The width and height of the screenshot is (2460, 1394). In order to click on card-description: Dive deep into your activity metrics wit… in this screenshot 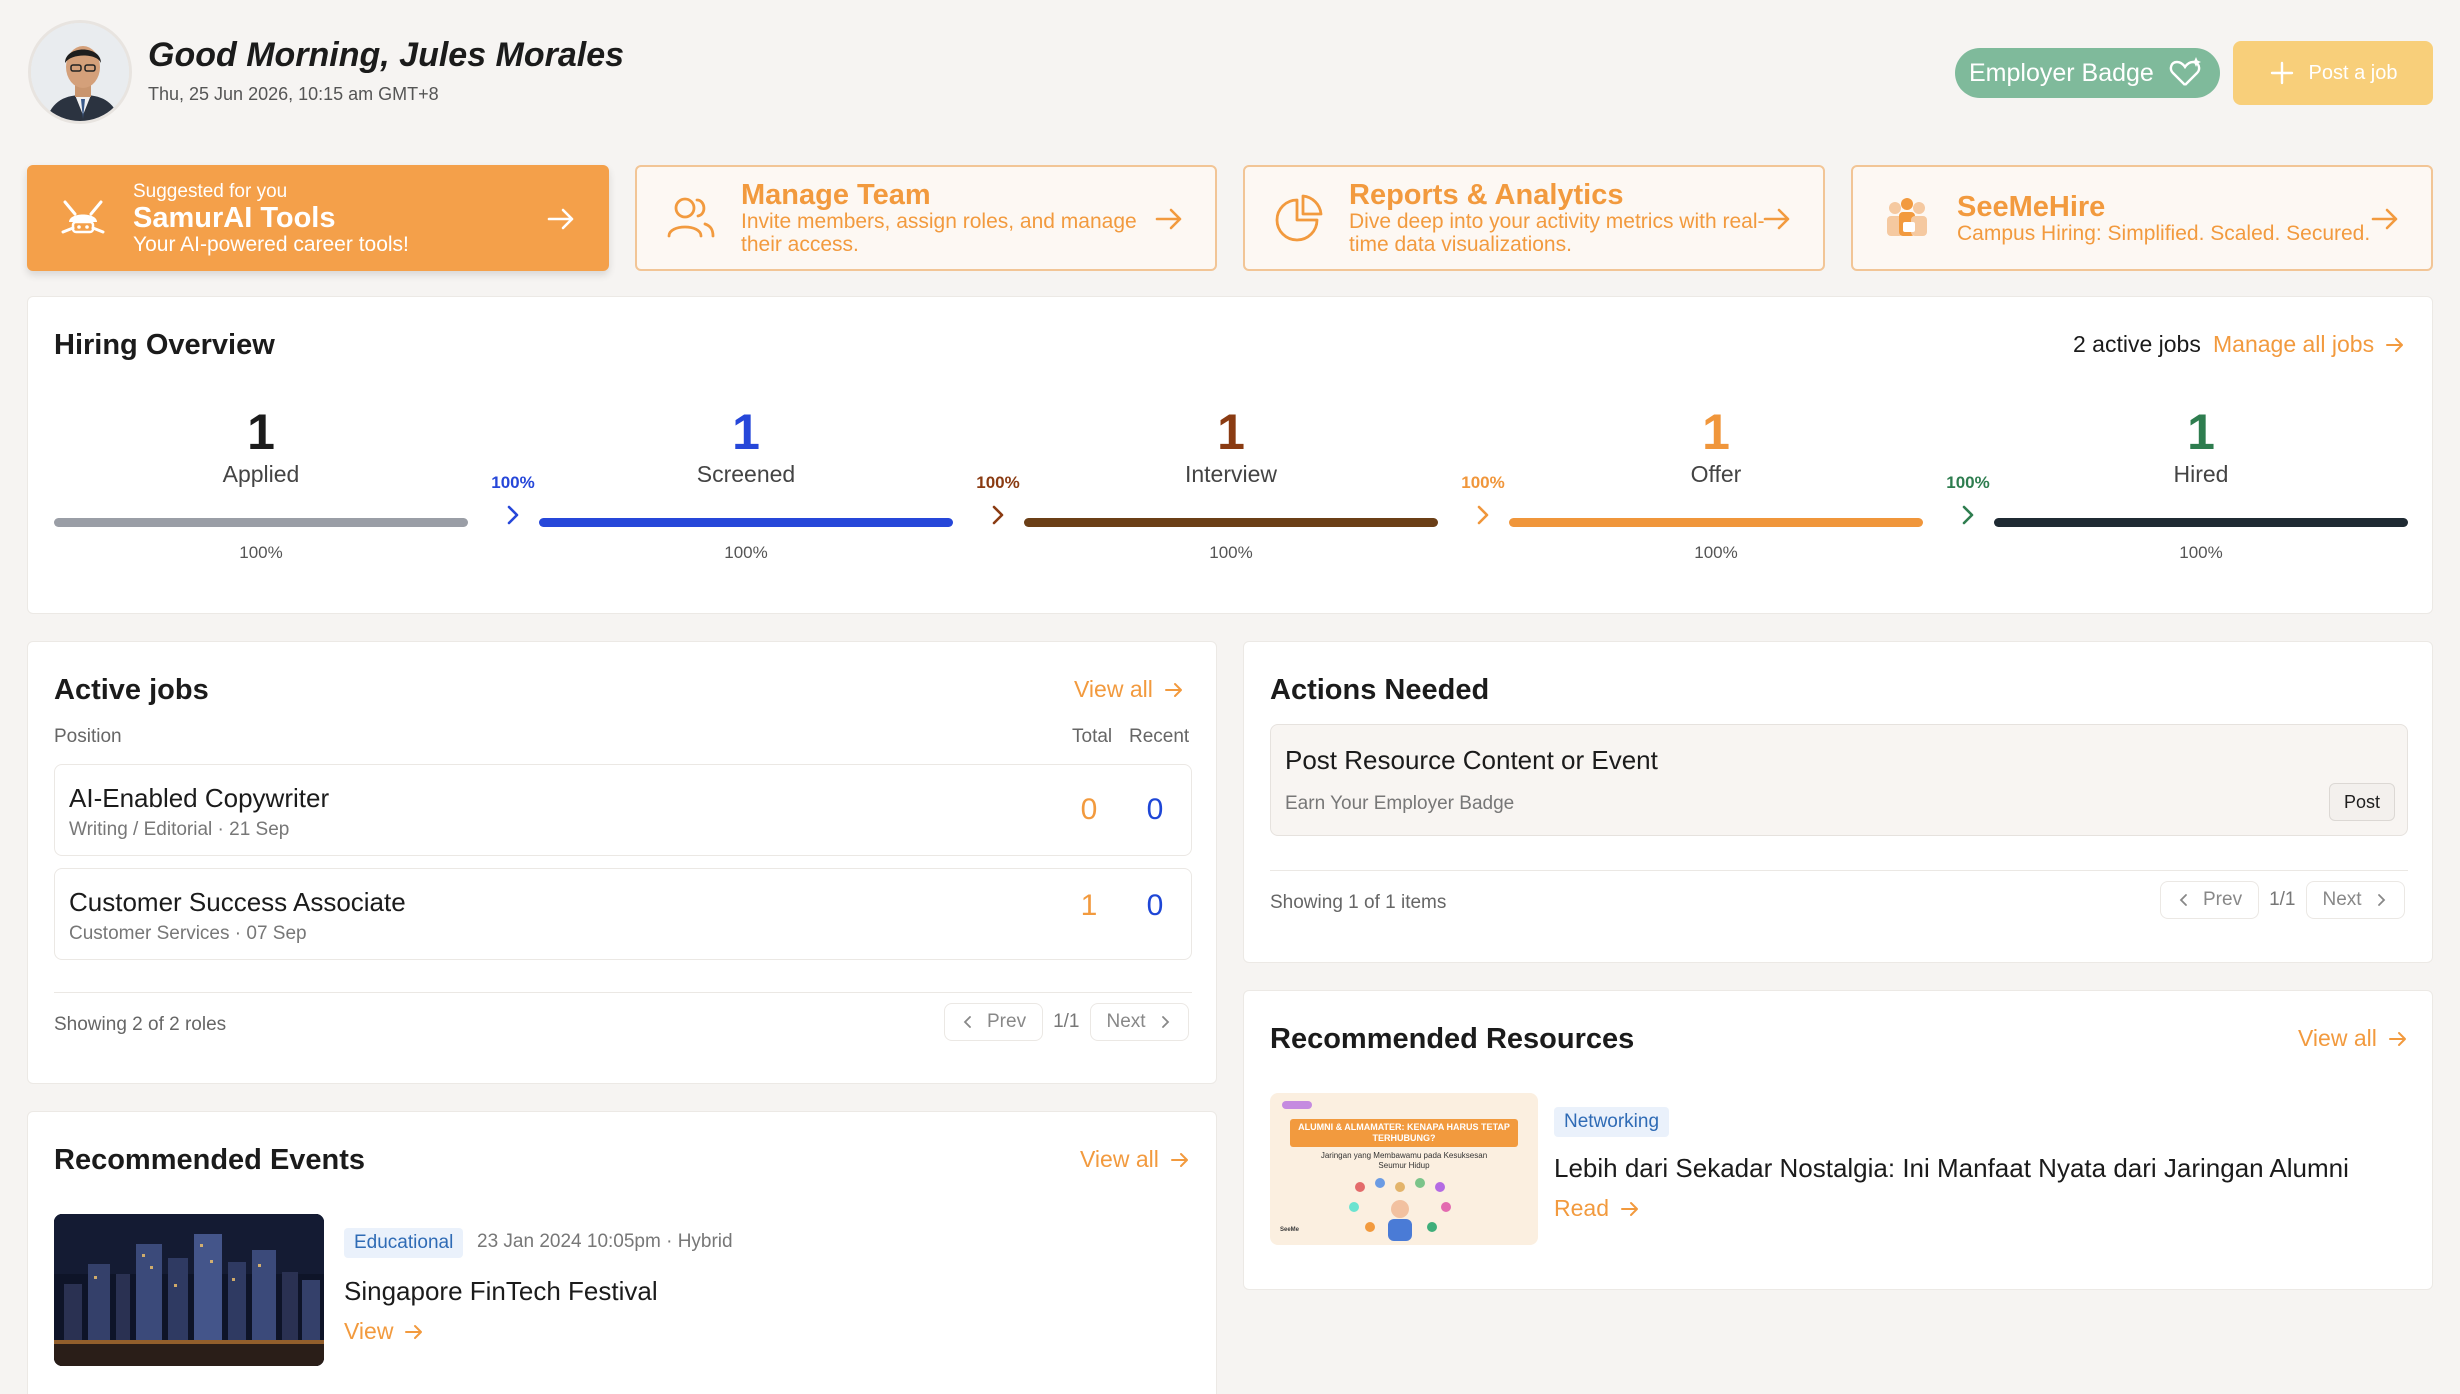, I will do `click(1557, 233)`.